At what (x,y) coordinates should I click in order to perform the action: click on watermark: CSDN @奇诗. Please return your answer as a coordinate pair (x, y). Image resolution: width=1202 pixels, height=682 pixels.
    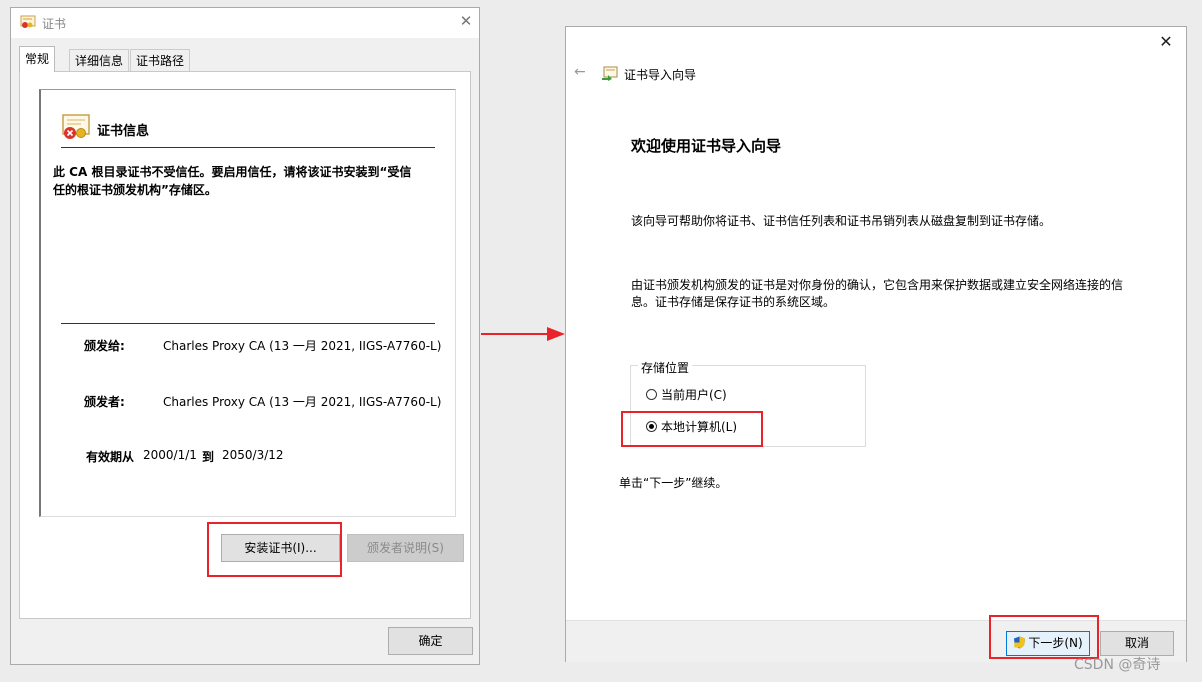
    Looking at the image, I should click on (1117, 665).